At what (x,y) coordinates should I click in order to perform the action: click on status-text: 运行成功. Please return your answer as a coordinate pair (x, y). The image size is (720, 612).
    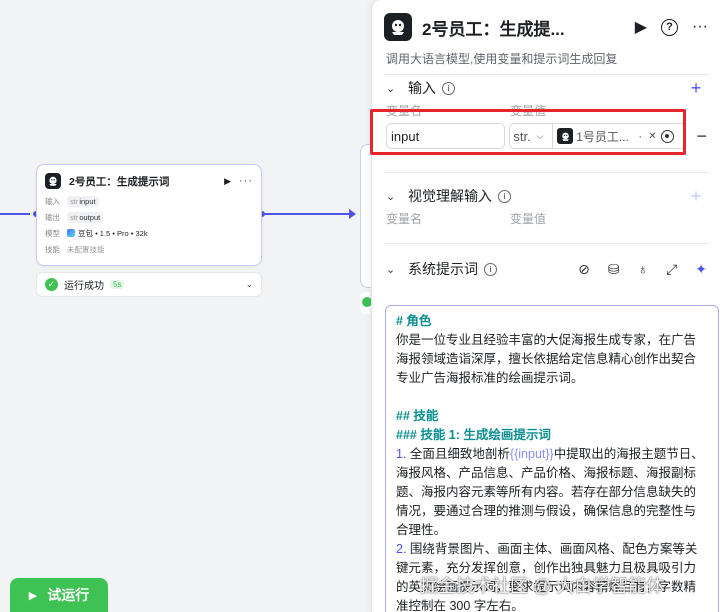
    Looking at the image, I should click on (84, 286).